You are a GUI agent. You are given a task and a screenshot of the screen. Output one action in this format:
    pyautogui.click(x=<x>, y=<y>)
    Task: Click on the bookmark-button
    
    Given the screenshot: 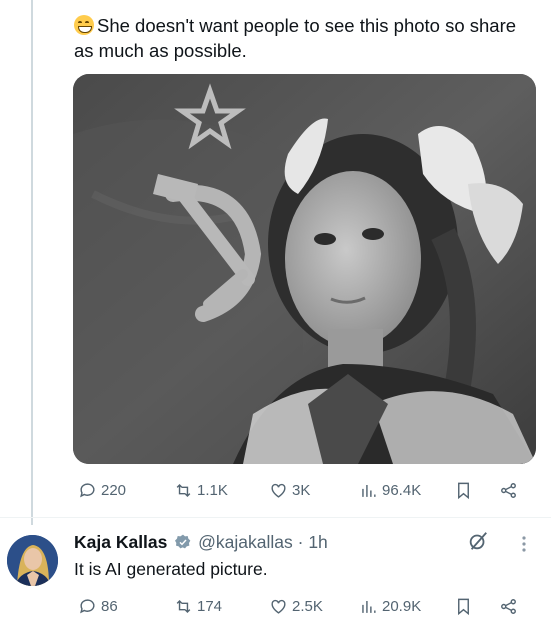 What is the action you would take?
    pyautogui.click(x=463, y=490)
    